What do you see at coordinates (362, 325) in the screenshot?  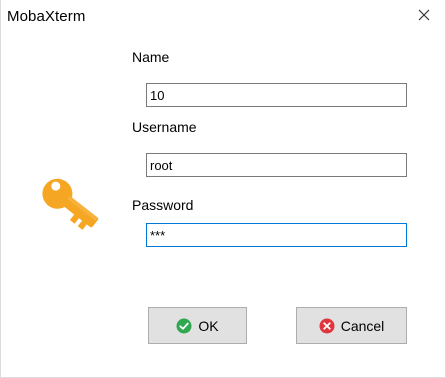 I see `cancel-label: Cancel` at bounding box center [362, 325].